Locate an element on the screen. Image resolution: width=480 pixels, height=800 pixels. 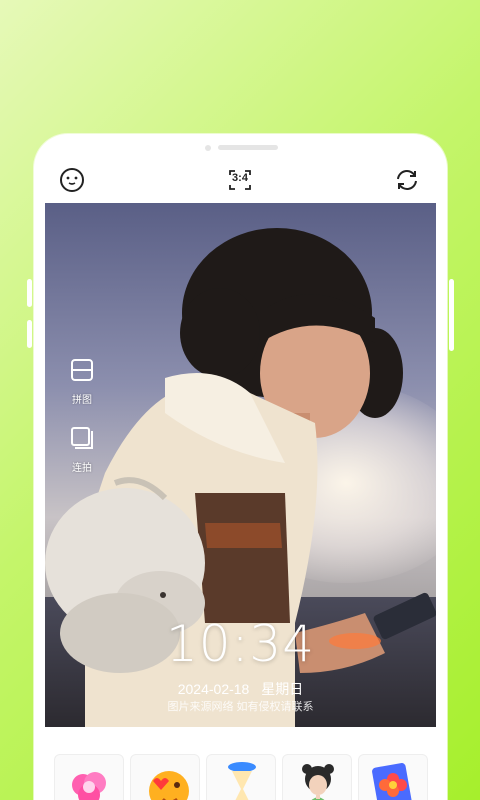
volume-up-button is located at coordinates (29, 293).